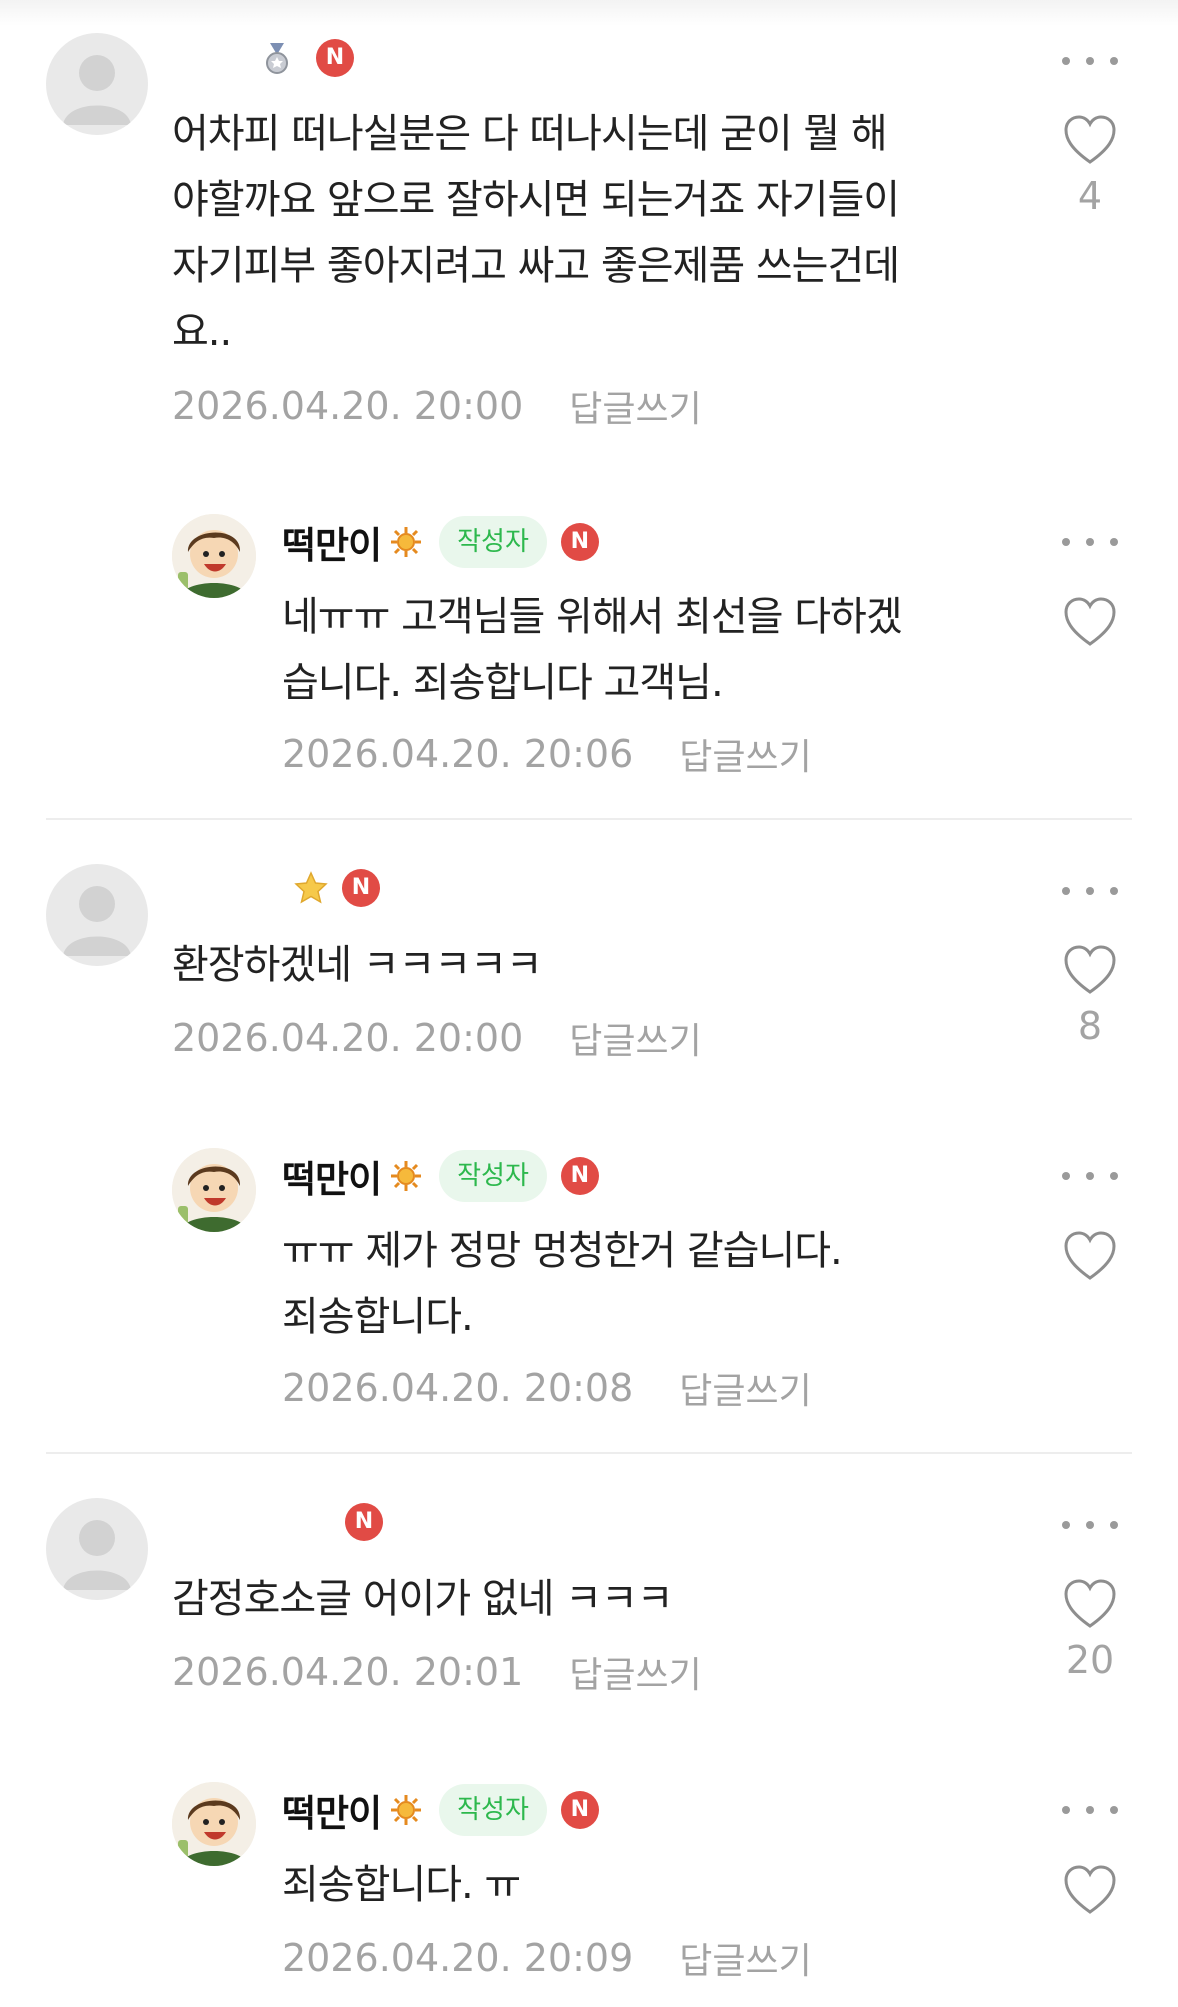  I want to click on reply-meta: 2026.04.20. 20:08 답글쓰기, so click(547, 1388).